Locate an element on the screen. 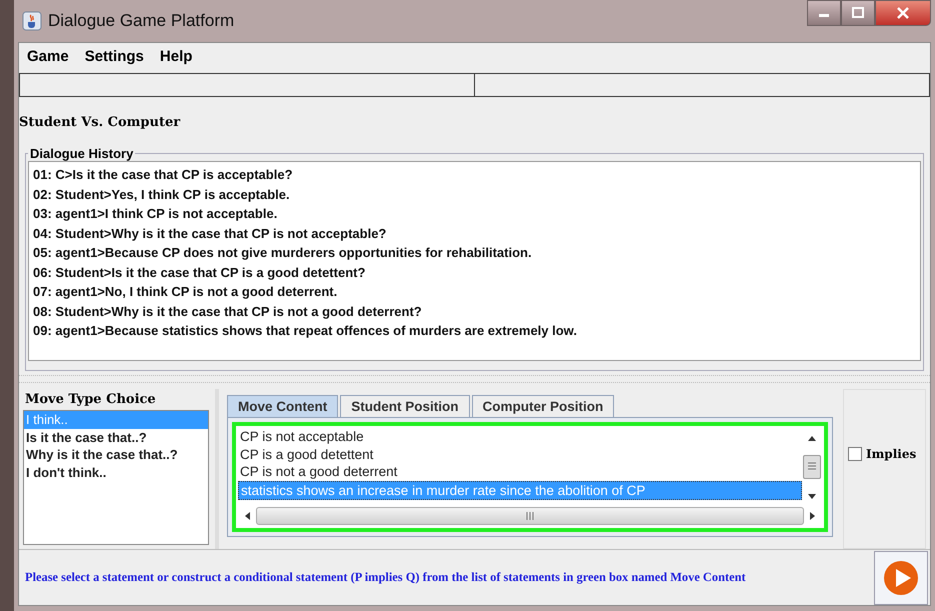 This screenshot has height=611, width=935. maximize-icon is located at coordinates (858, 13).